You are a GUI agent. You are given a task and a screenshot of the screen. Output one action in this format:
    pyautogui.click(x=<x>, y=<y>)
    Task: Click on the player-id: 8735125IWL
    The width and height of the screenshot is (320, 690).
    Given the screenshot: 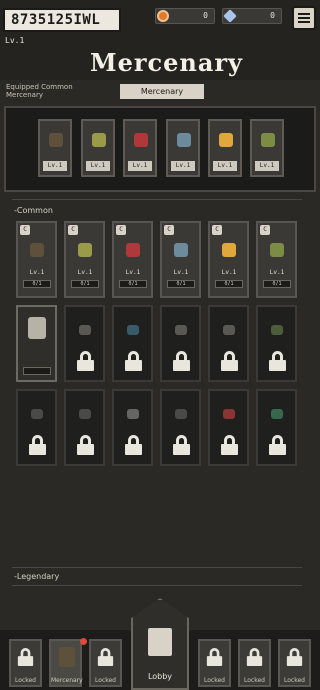 What is the action you would take?
    pyautogui.click(x=62, y=20)
    